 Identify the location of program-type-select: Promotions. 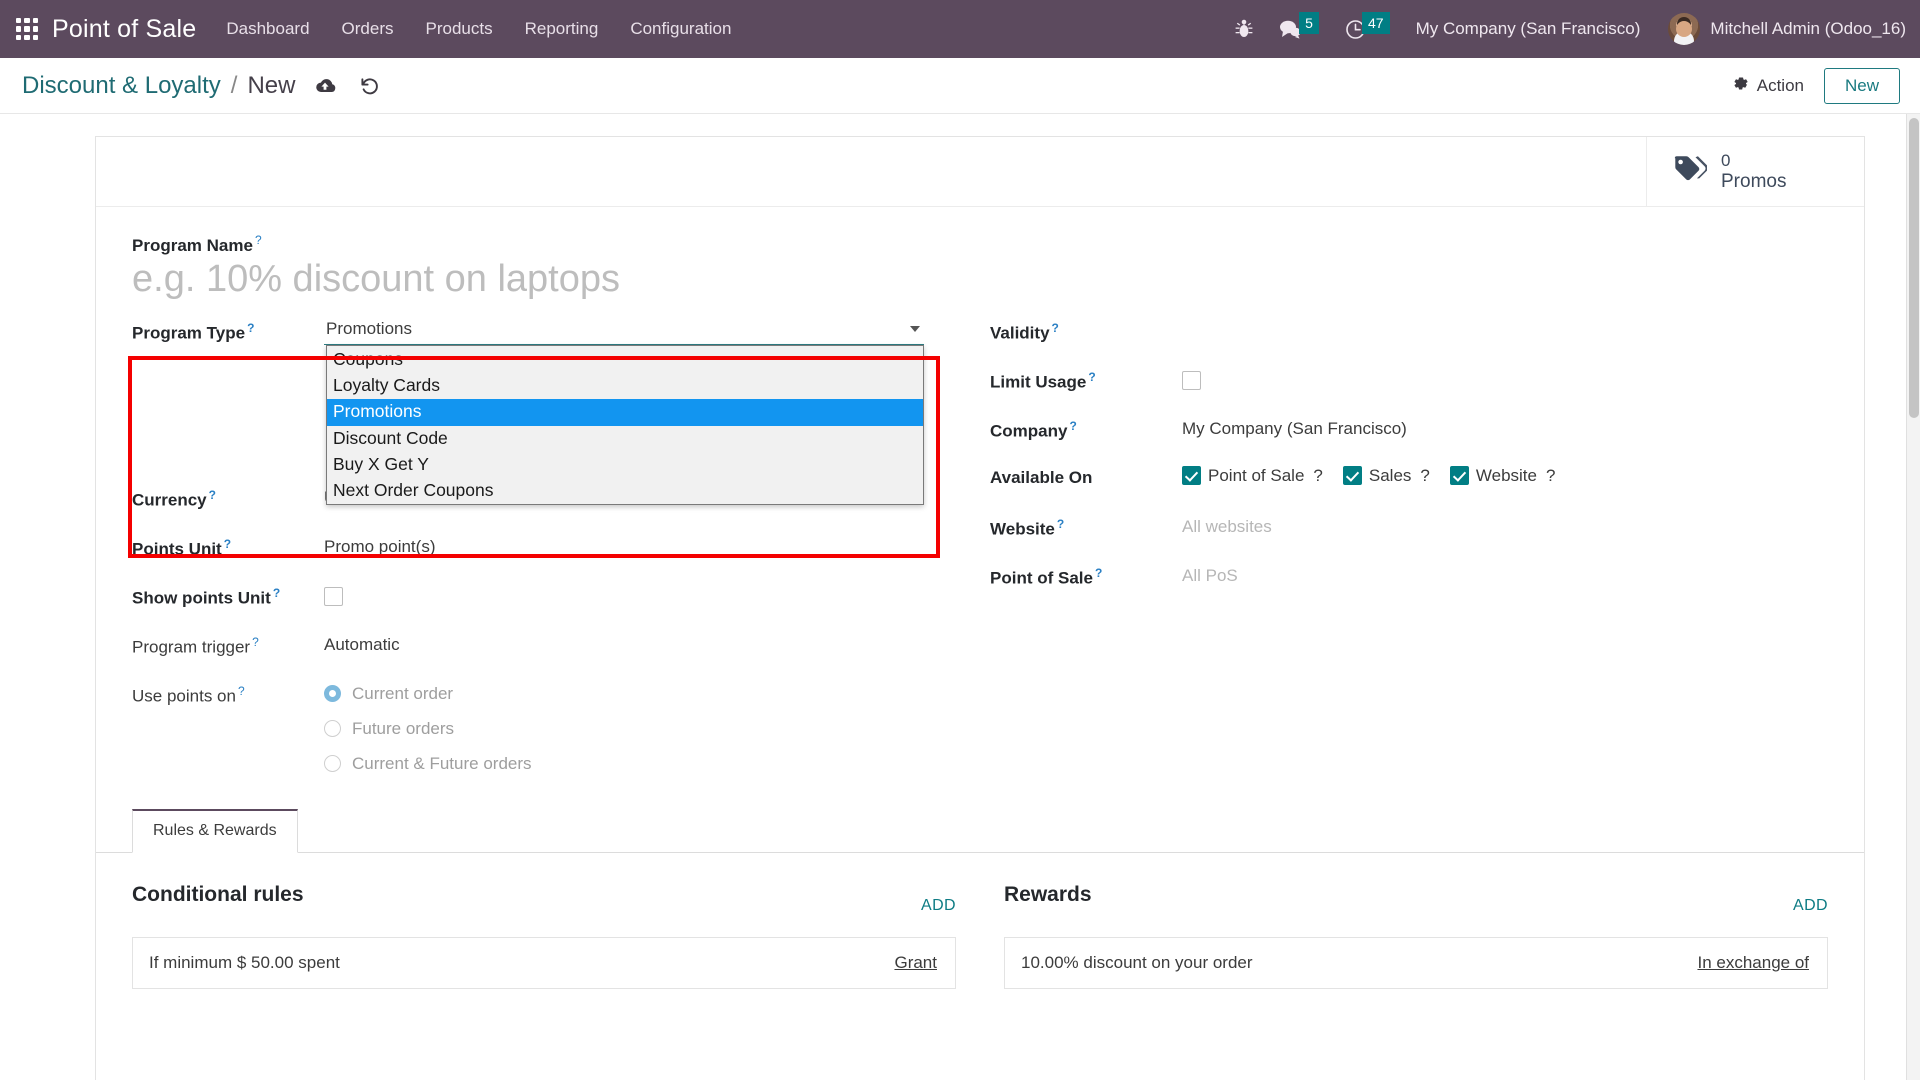
(624, 330).